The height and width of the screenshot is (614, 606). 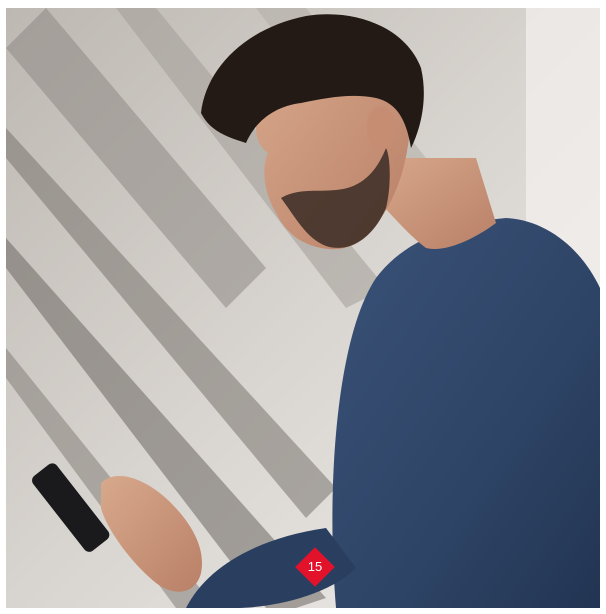 I want to click on page-number-badge: 15, so click(x=315, y=567).